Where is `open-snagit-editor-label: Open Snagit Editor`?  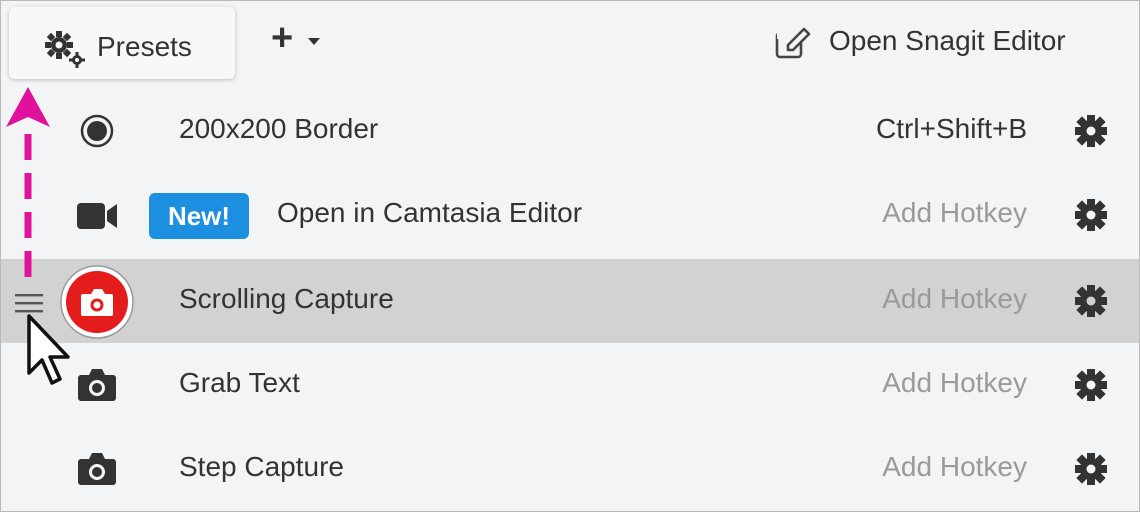 open-snagit-editor-label: Open Snagit Editor is located at coordinates (947, 40).